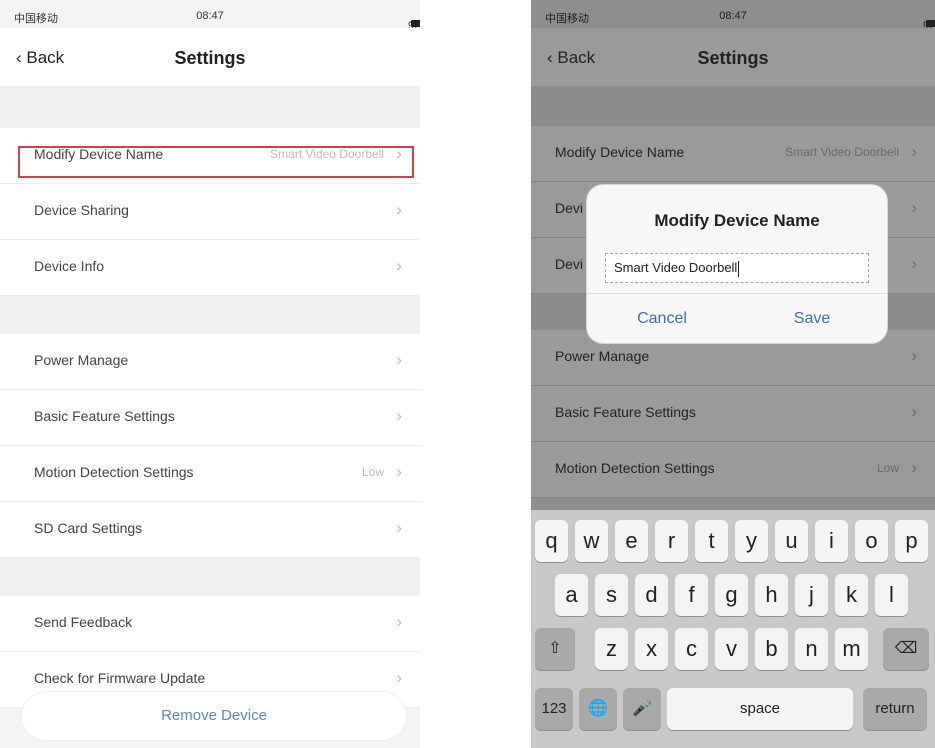 Image resolution: width=935 pixels, height=748 pixels. What do you see at coordinates (671, 541) in the screenshot?
I see `key-r: r` at bounding box center [671, 541].